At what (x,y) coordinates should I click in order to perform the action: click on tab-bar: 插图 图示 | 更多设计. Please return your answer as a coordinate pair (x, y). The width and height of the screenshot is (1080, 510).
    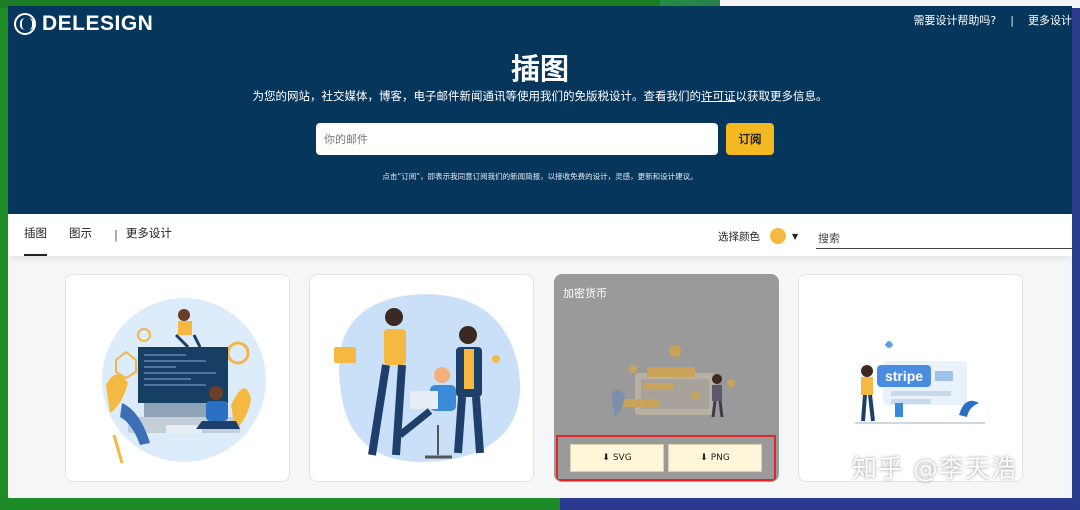
    Looking at the image, I should click on (109, 235).